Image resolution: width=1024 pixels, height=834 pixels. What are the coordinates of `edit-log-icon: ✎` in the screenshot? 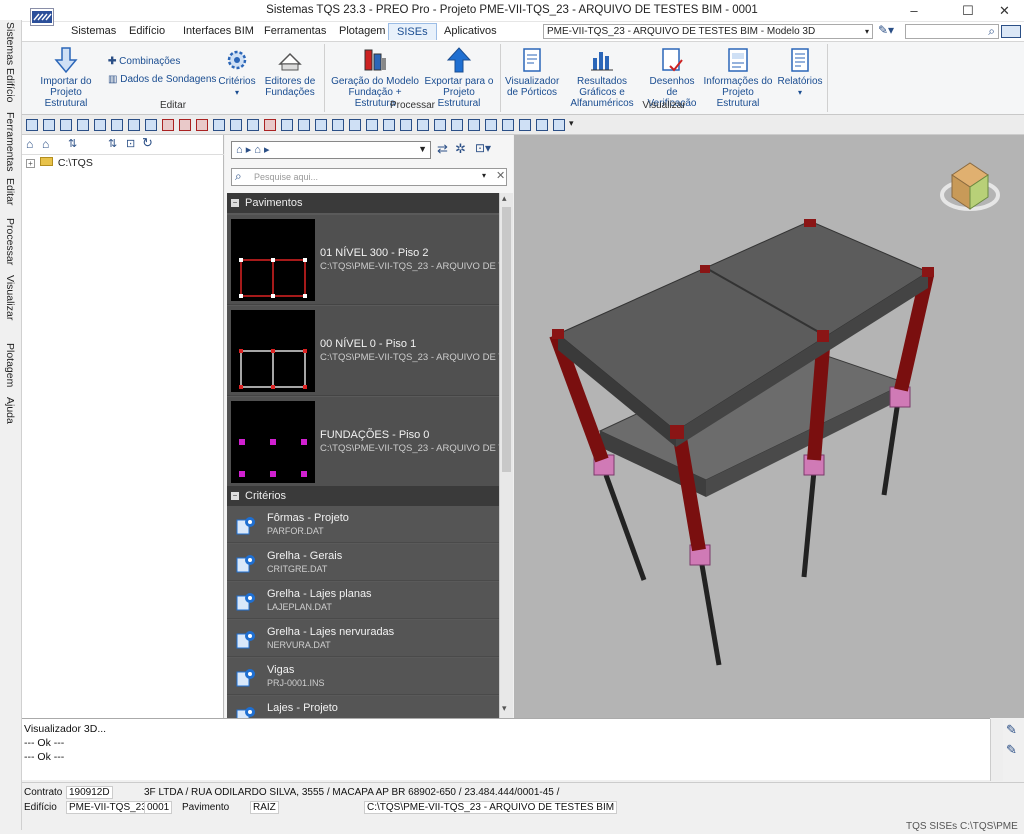 It's located at (1011, 730).